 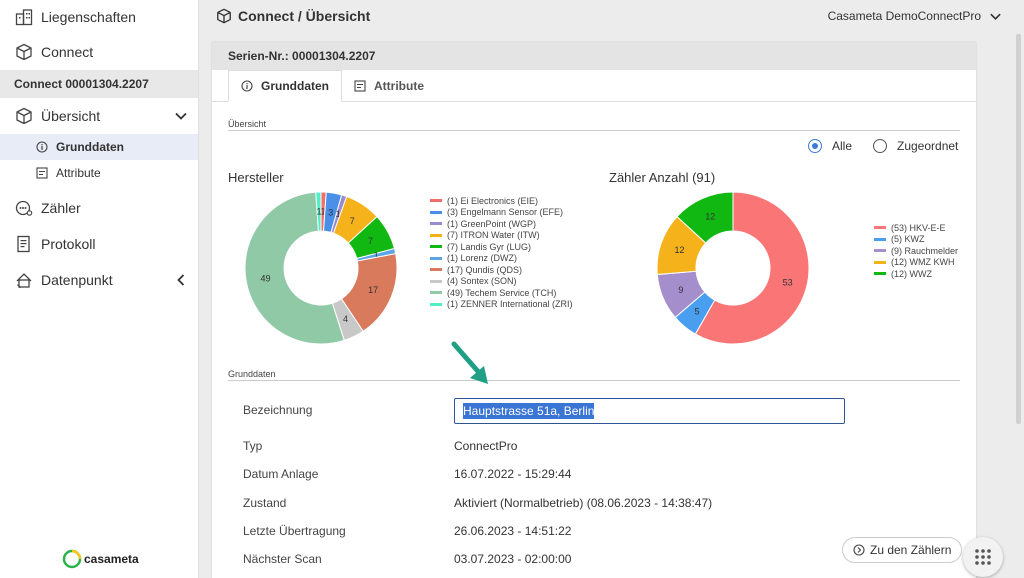 I want to click on zaehler-legend-item: (12) WWZ, so click(x=916, y=274).